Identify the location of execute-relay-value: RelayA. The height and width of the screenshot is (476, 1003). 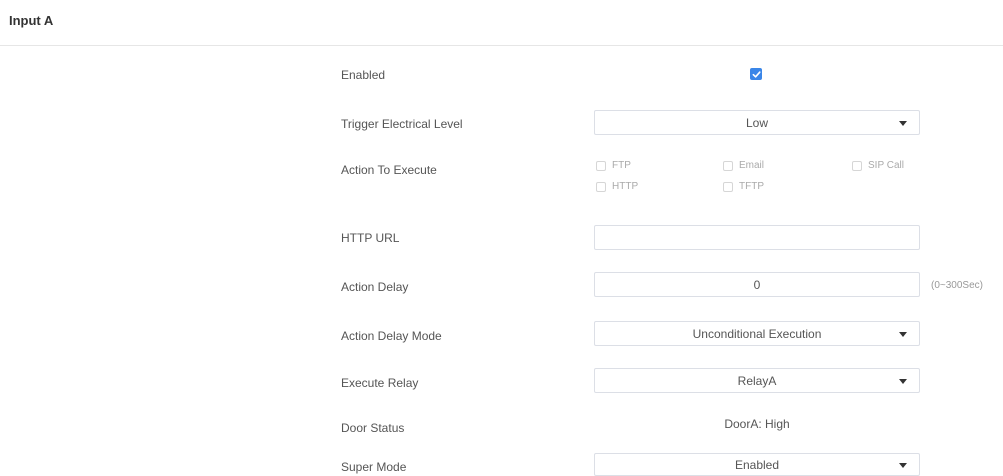
(757, 380).